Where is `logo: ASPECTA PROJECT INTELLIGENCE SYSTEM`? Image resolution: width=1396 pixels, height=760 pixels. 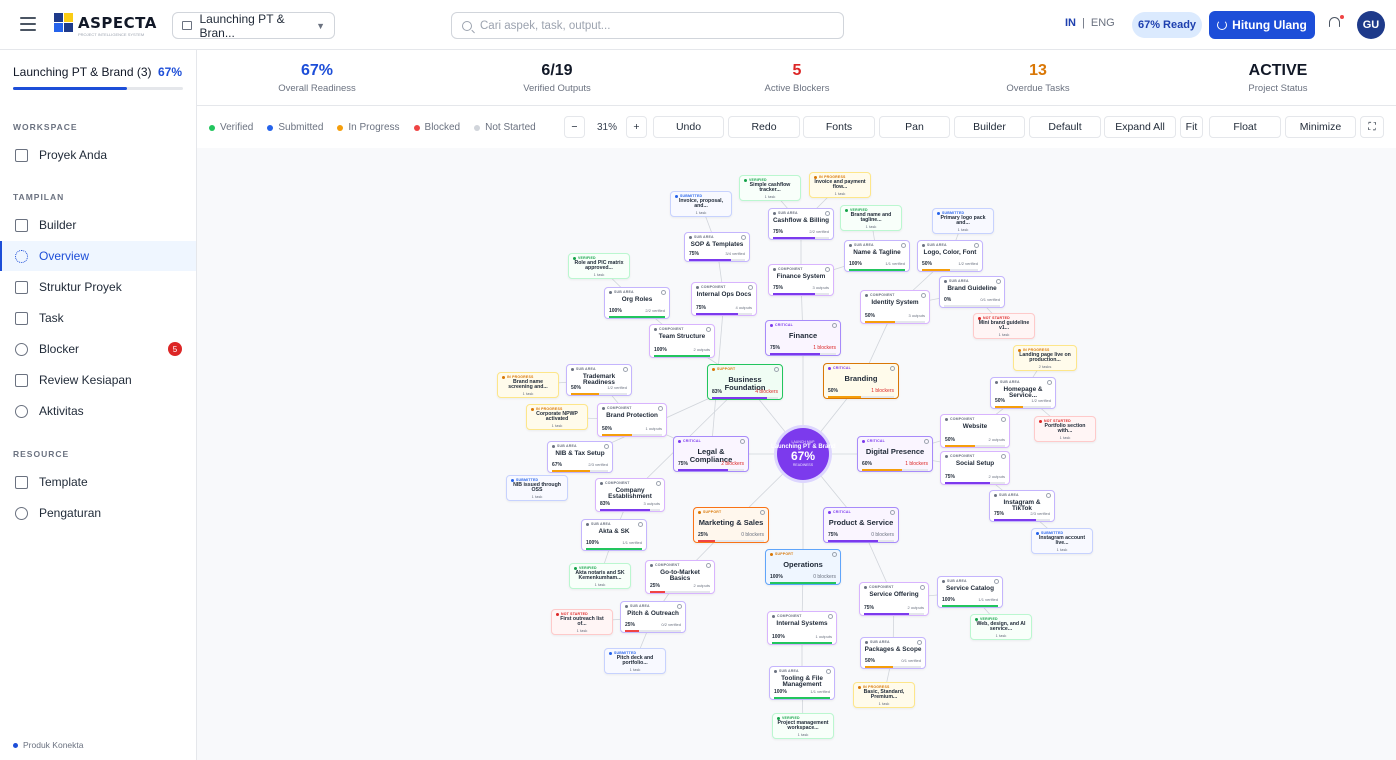
logo: ASPECTA PROJECT INTELLIGENCE SYSTEM is located at coordinates (105, 25).